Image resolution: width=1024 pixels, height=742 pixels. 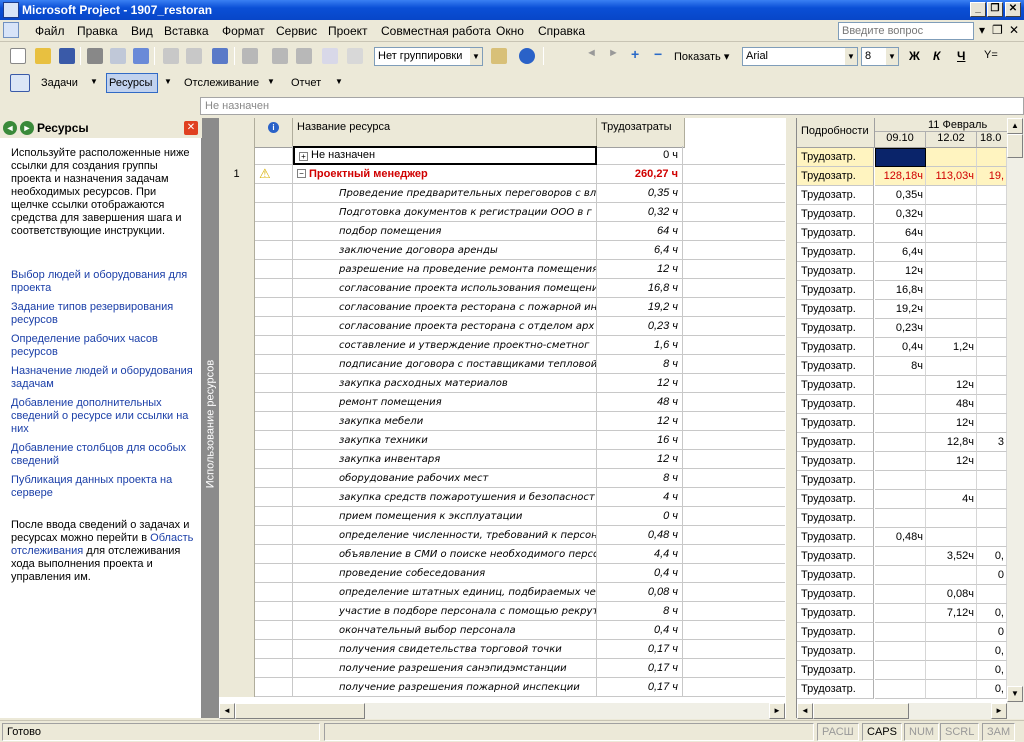 I want to click on work-cell: 12 ч, so click(x=640, y=421).